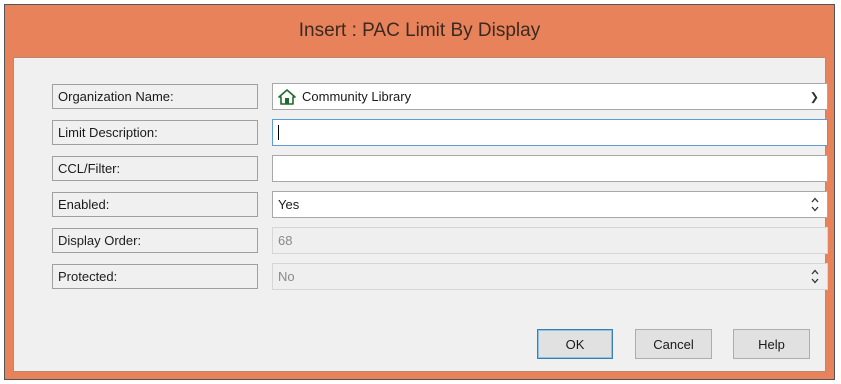 The width and height of the screenshot is (841, 384). I want to click on limit-description-label: Limit Description:, so click(155, 132).